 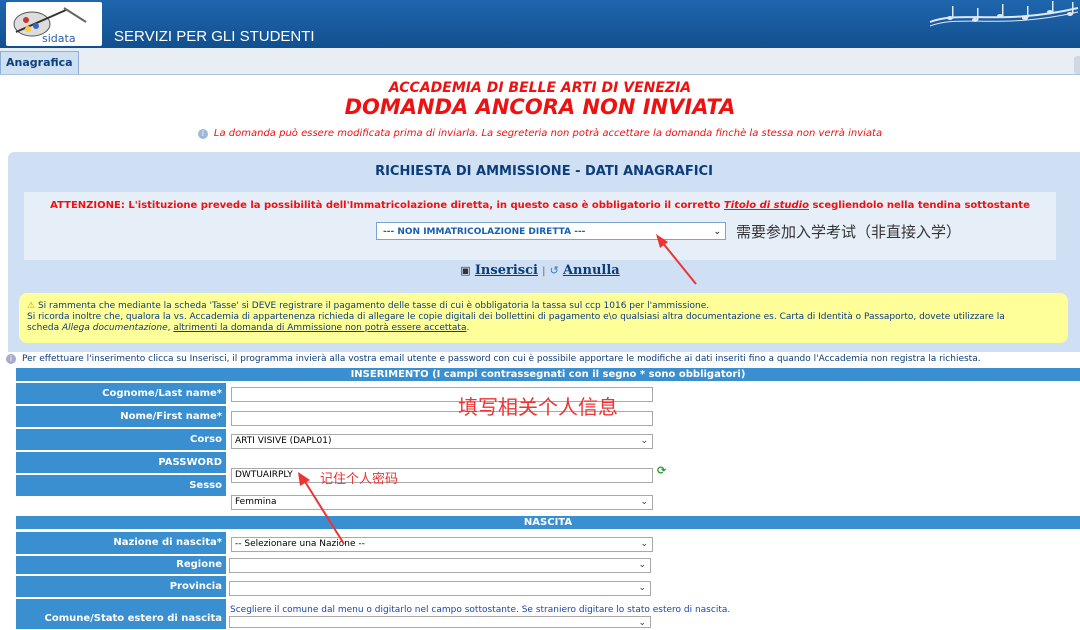 I want to click on label-nome: Nome/First name*, so click(x=121, y=416).